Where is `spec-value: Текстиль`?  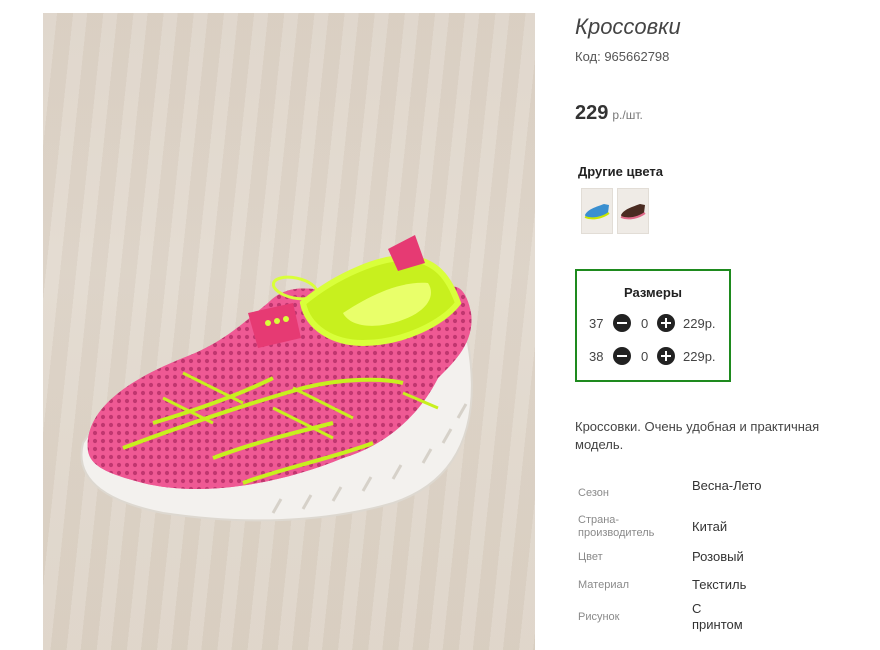
spec-value: Текстиль is located at coordinates (719, 584).